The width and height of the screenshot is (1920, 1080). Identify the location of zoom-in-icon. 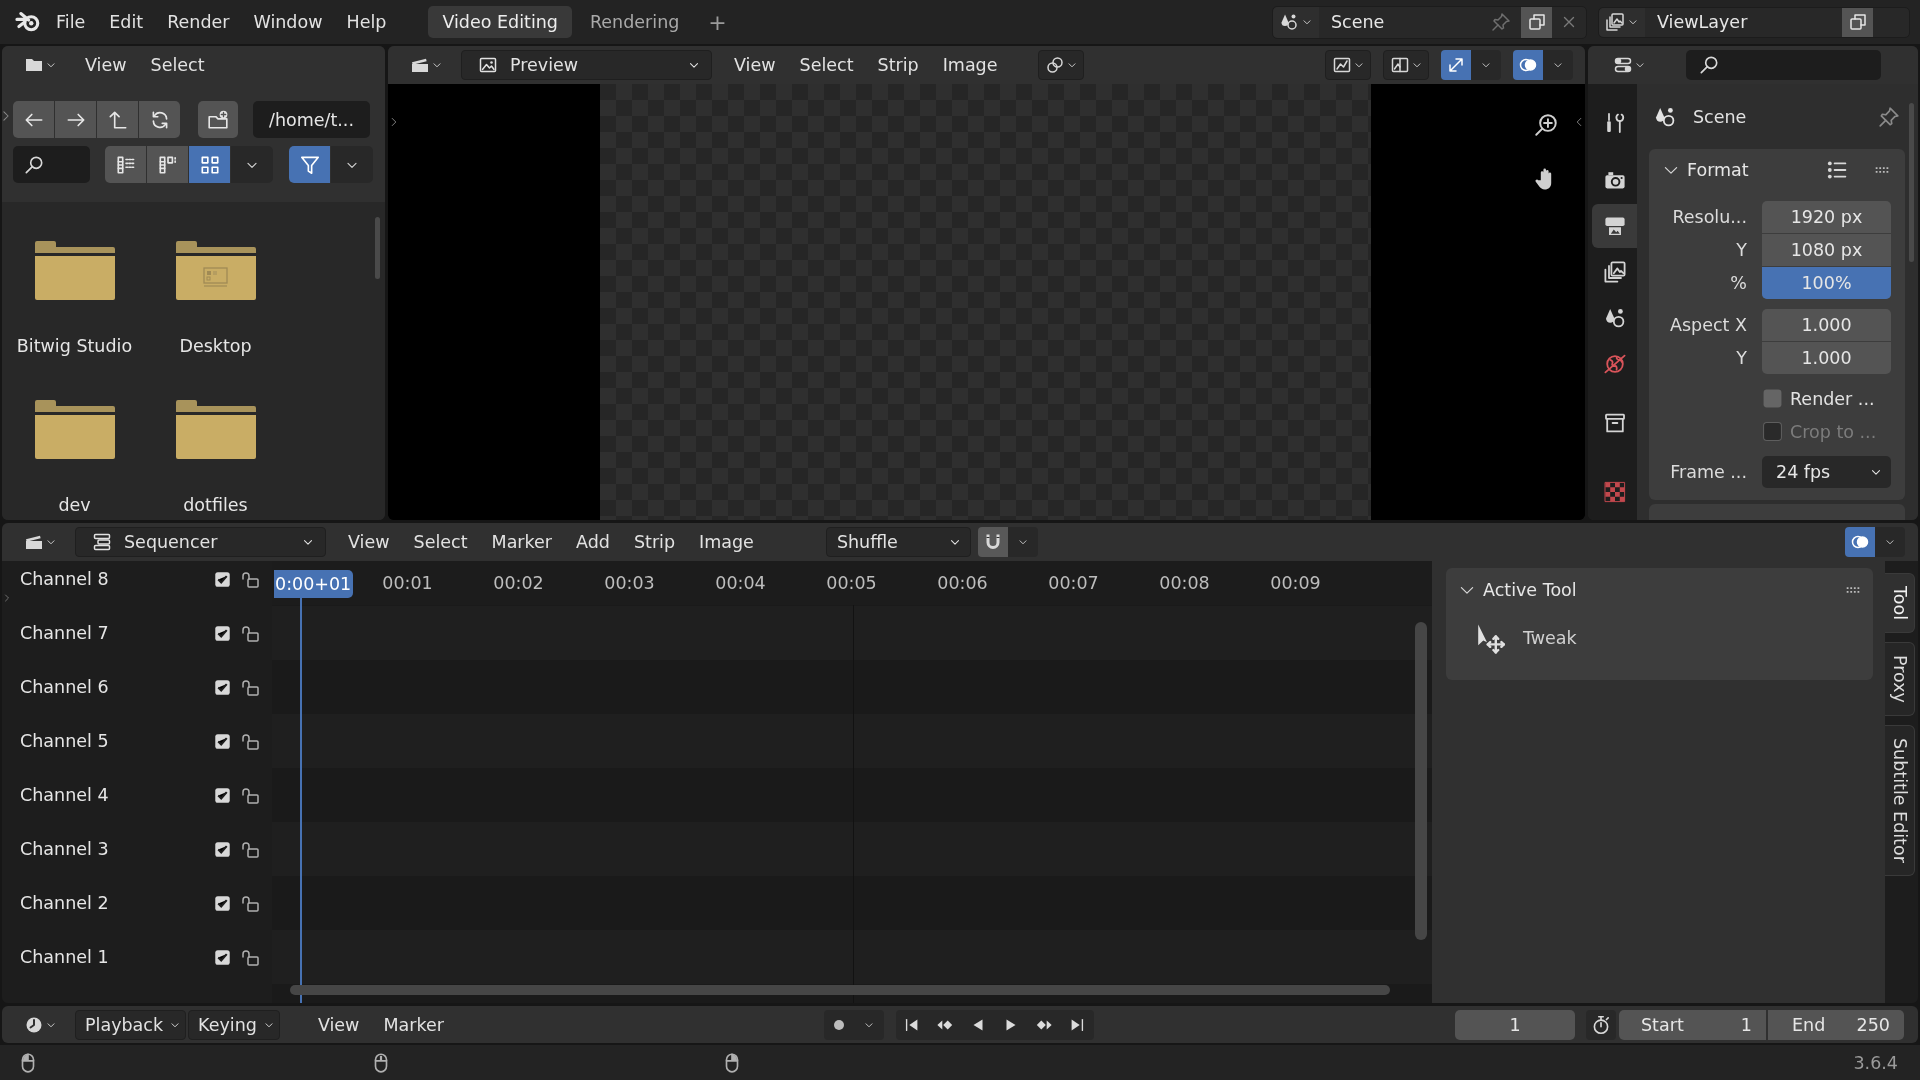
(1546, 125).